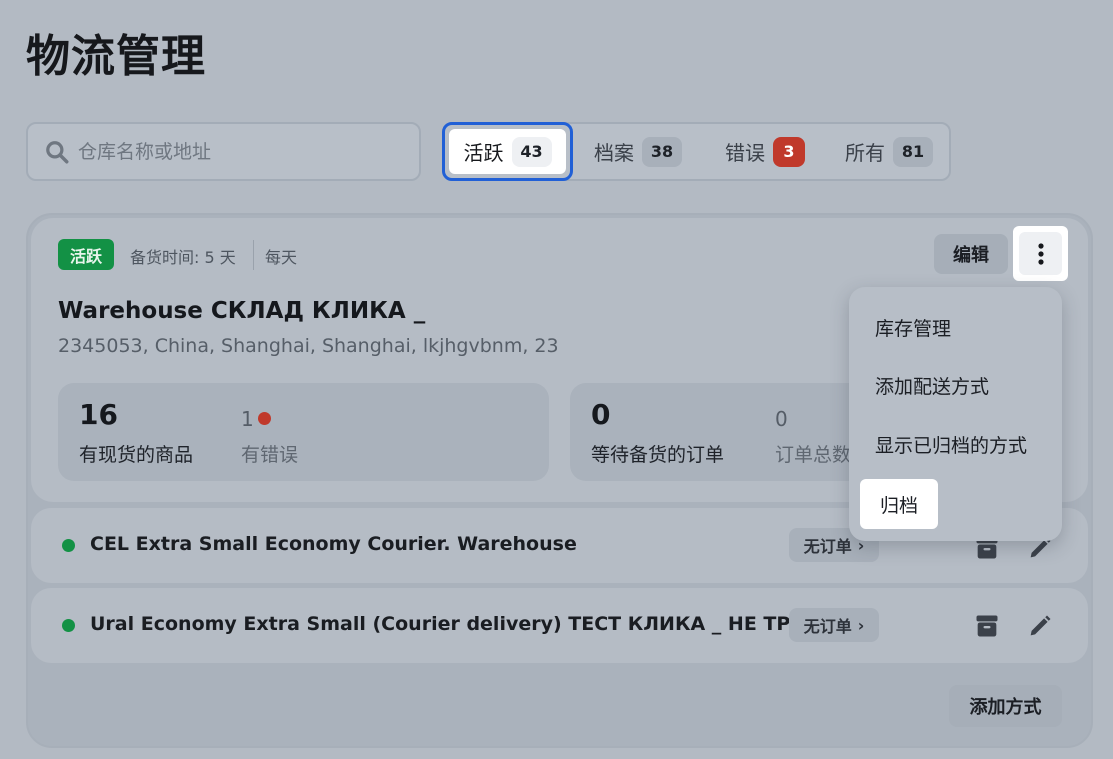 Image resolution: width=1113 pixels, height=759 pixels. I want to click on tab-count: 81, so click(913, 151).